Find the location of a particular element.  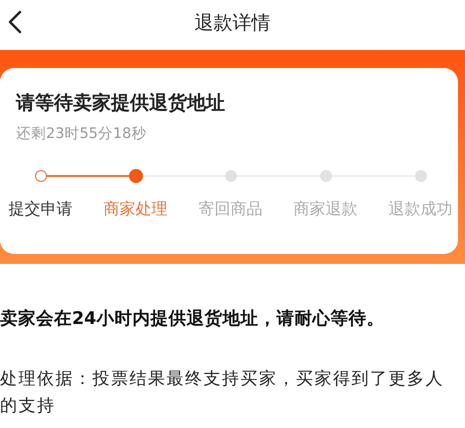

step-label: 寄回商品 is located at coordinates (230, 209).